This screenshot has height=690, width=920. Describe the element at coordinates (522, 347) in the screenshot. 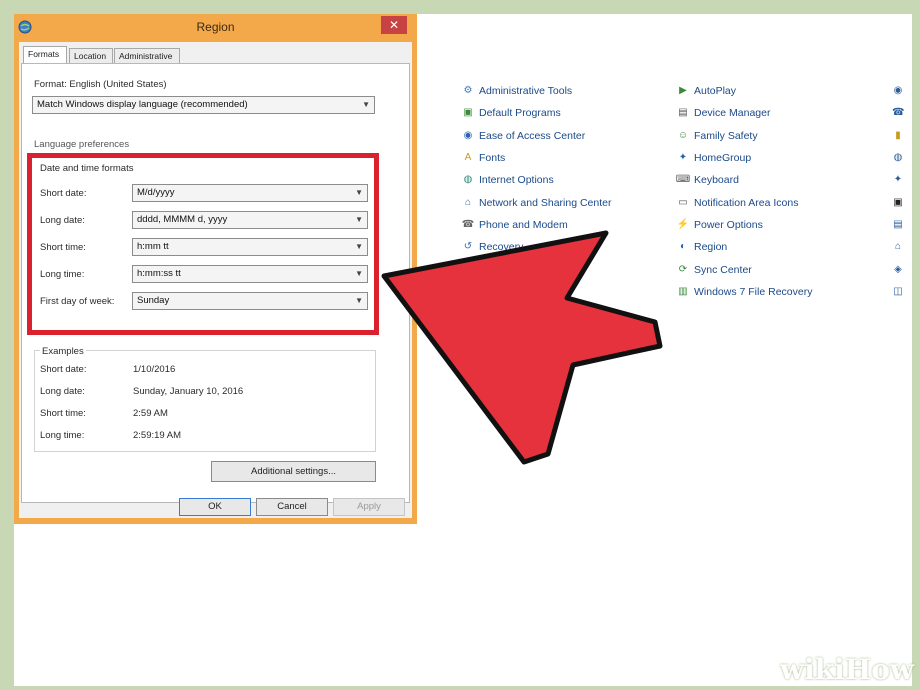

I see `annotation-arrow` at that location.